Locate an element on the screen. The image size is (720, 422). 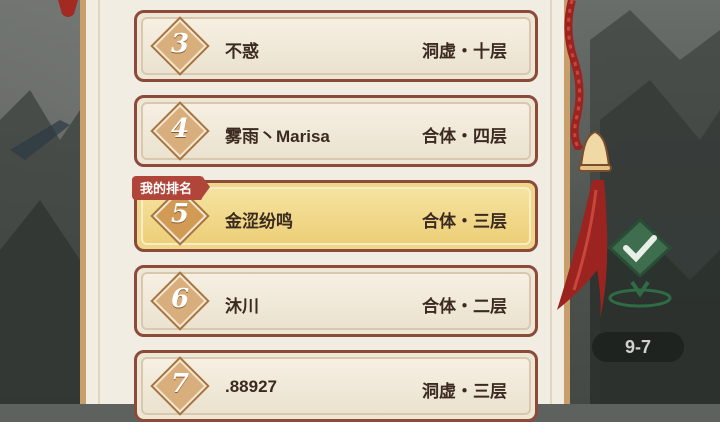
player-name: .88927 is located at coordinates (251, 386).